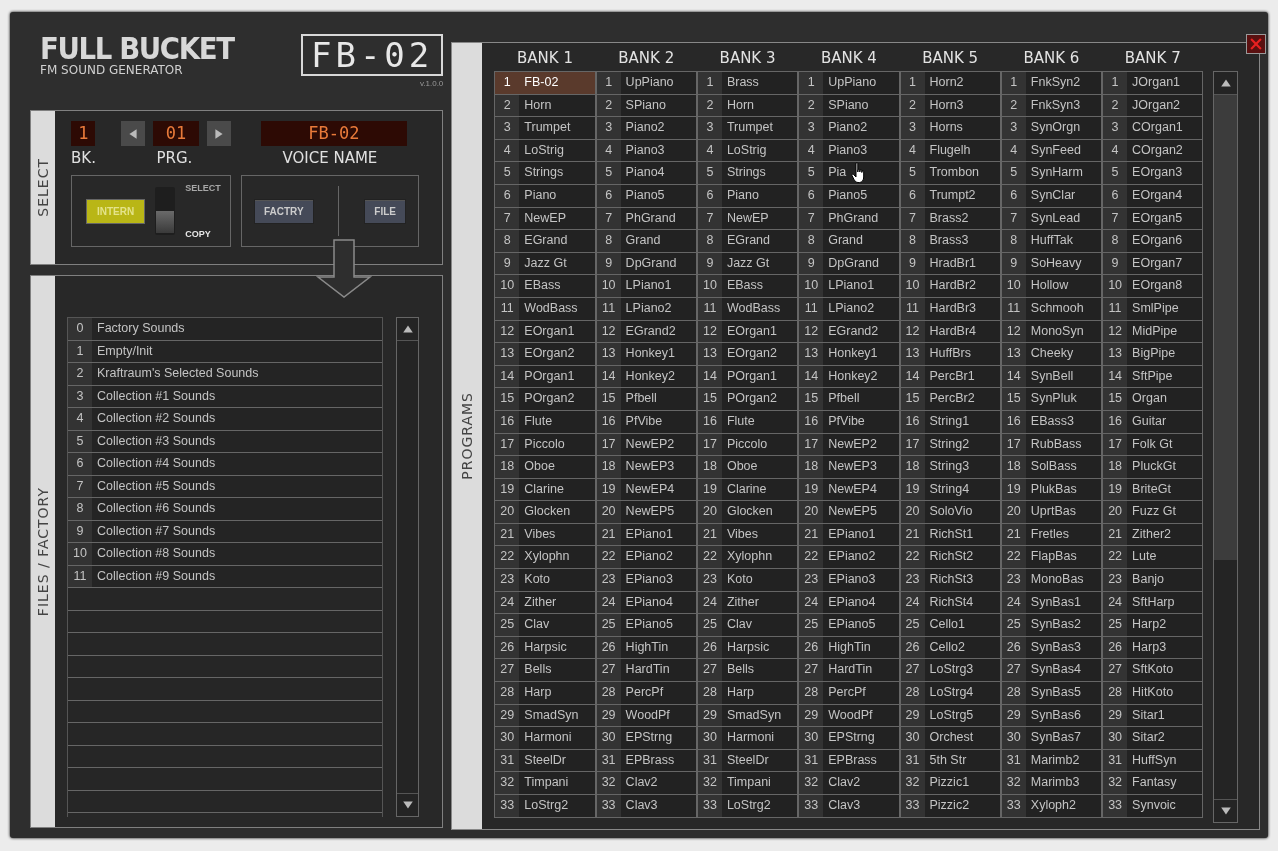 The width and height of the screenshot is (1278, 851). I want to click on program-item: 33 Clav3, so click(849, 806).